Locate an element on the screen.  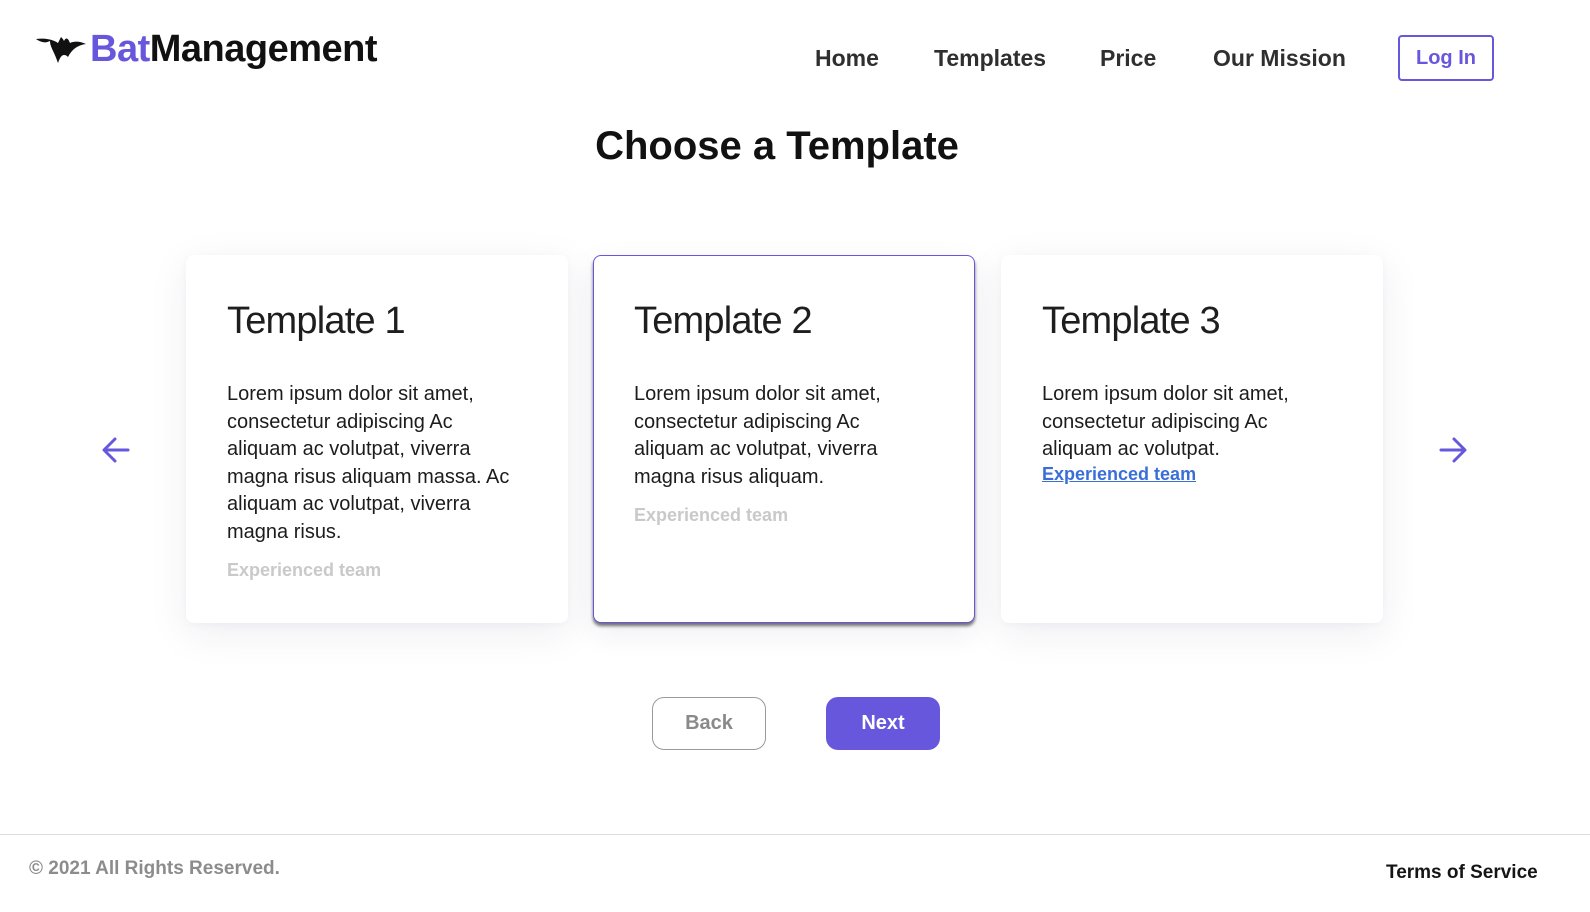
page-title: Choose a Template is located at coordinates (777, 146).